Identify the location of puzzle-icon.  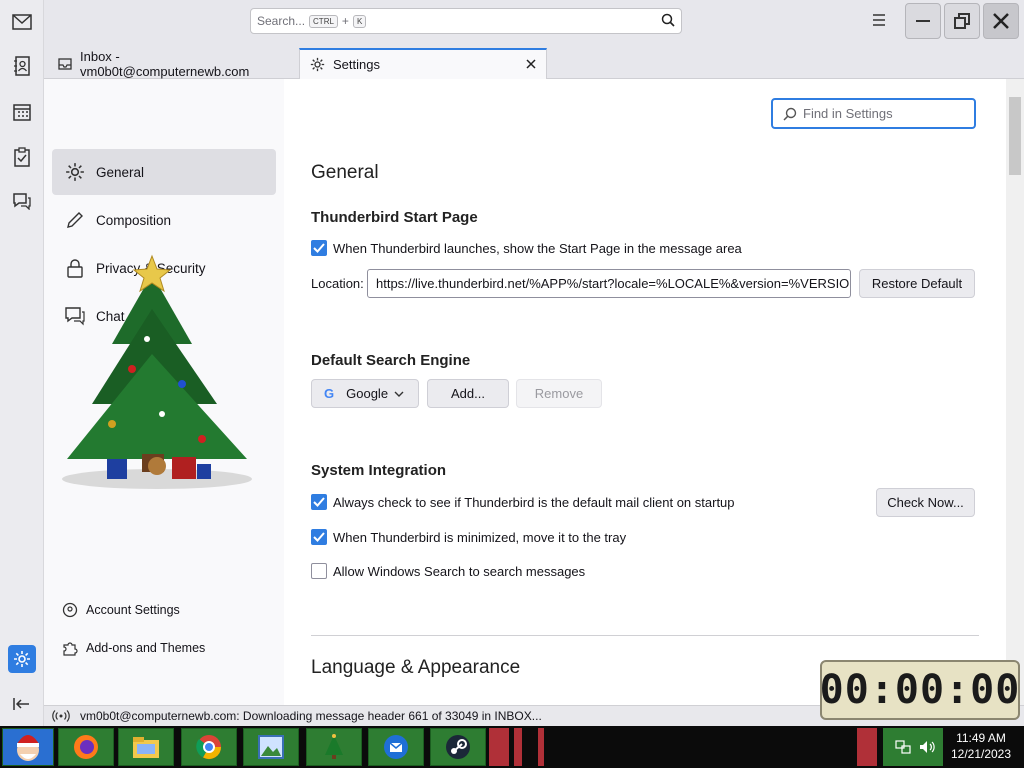
(70, 648).